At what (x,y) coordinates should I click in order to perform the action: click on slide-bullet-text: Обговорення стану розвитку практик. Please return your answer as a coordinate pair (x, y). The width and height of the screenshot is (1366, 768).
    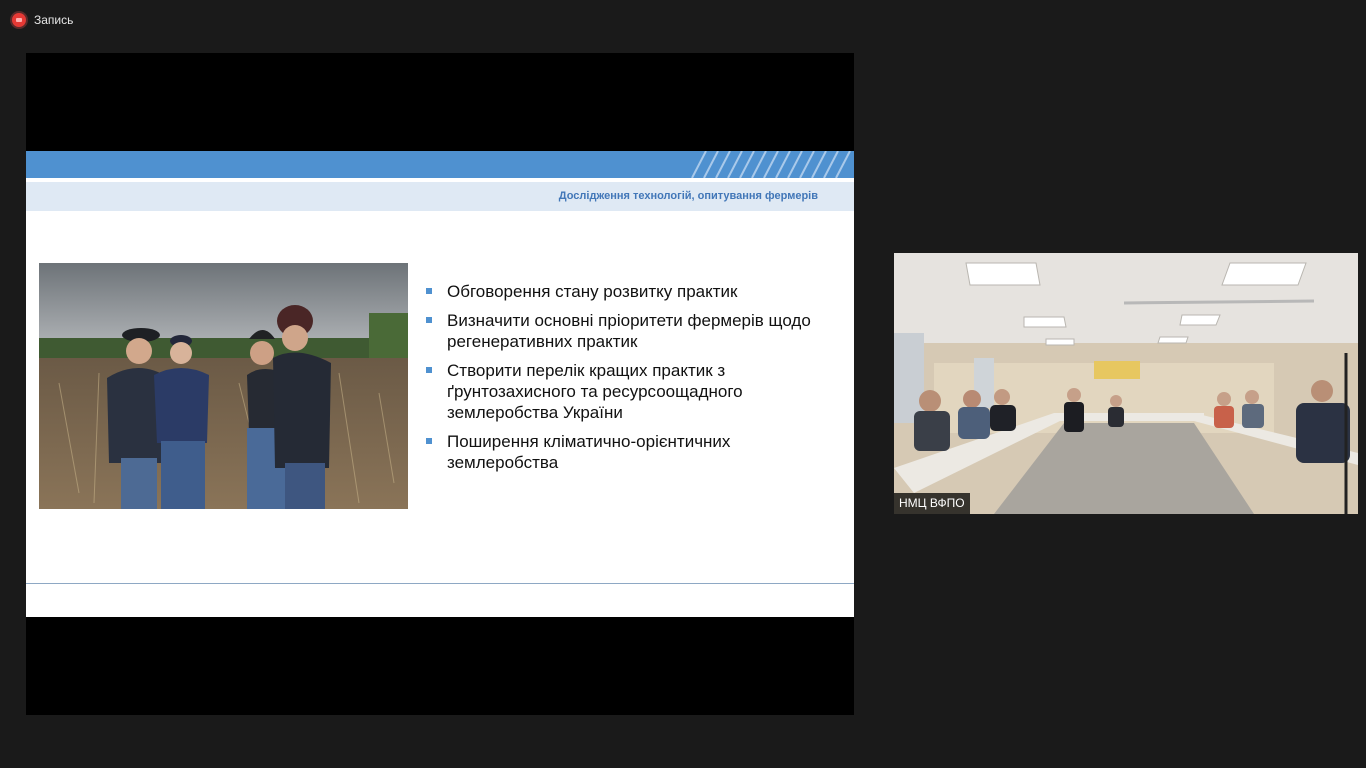
    Looking at the image, I should click on (592, 291).